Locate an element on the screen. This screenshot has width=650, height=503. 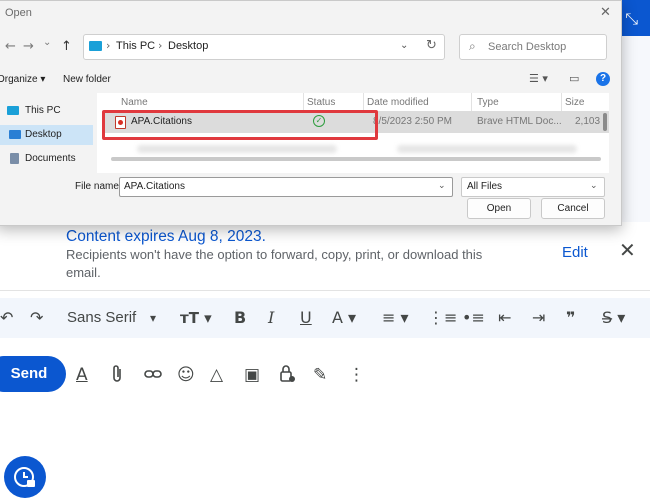
attach-file-icon is located at coordinates (117, 375).